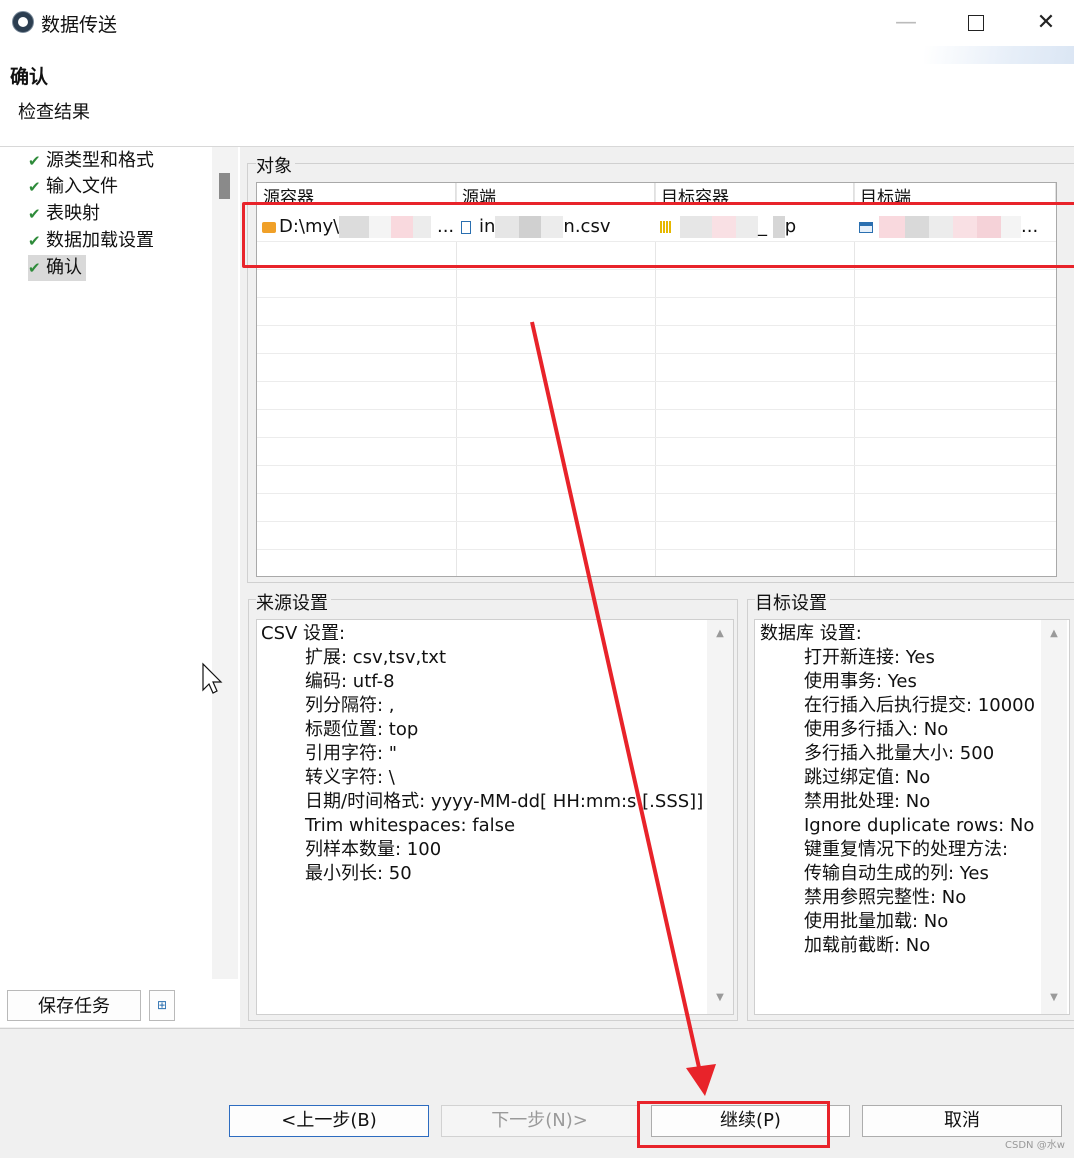 The height and width of the screenshot is (1158, 1074). Describe the element at coordinates (906, 23) in the screenshot. I see `minimize-button: —` at that location.